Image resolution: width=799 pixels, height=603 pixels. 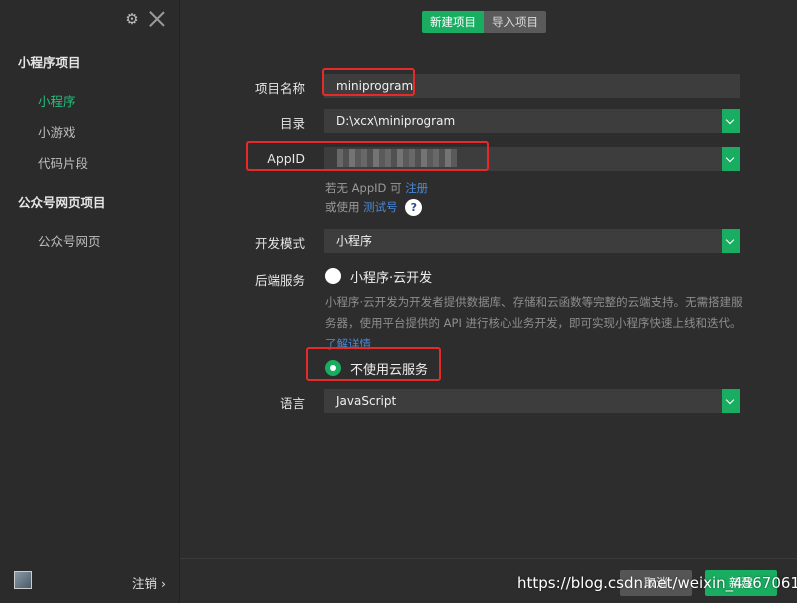 What do you see at coordinates (366, 401) in the screenshot?
I see `language-value: JavaScript` at bounding box center [366, 401].